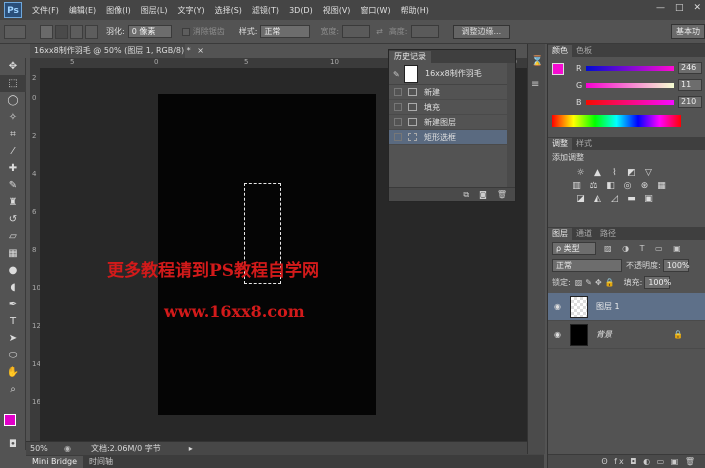 The image size is (705, 468). I want to click on color-balance-icon: ⚖, so click(593, 185).